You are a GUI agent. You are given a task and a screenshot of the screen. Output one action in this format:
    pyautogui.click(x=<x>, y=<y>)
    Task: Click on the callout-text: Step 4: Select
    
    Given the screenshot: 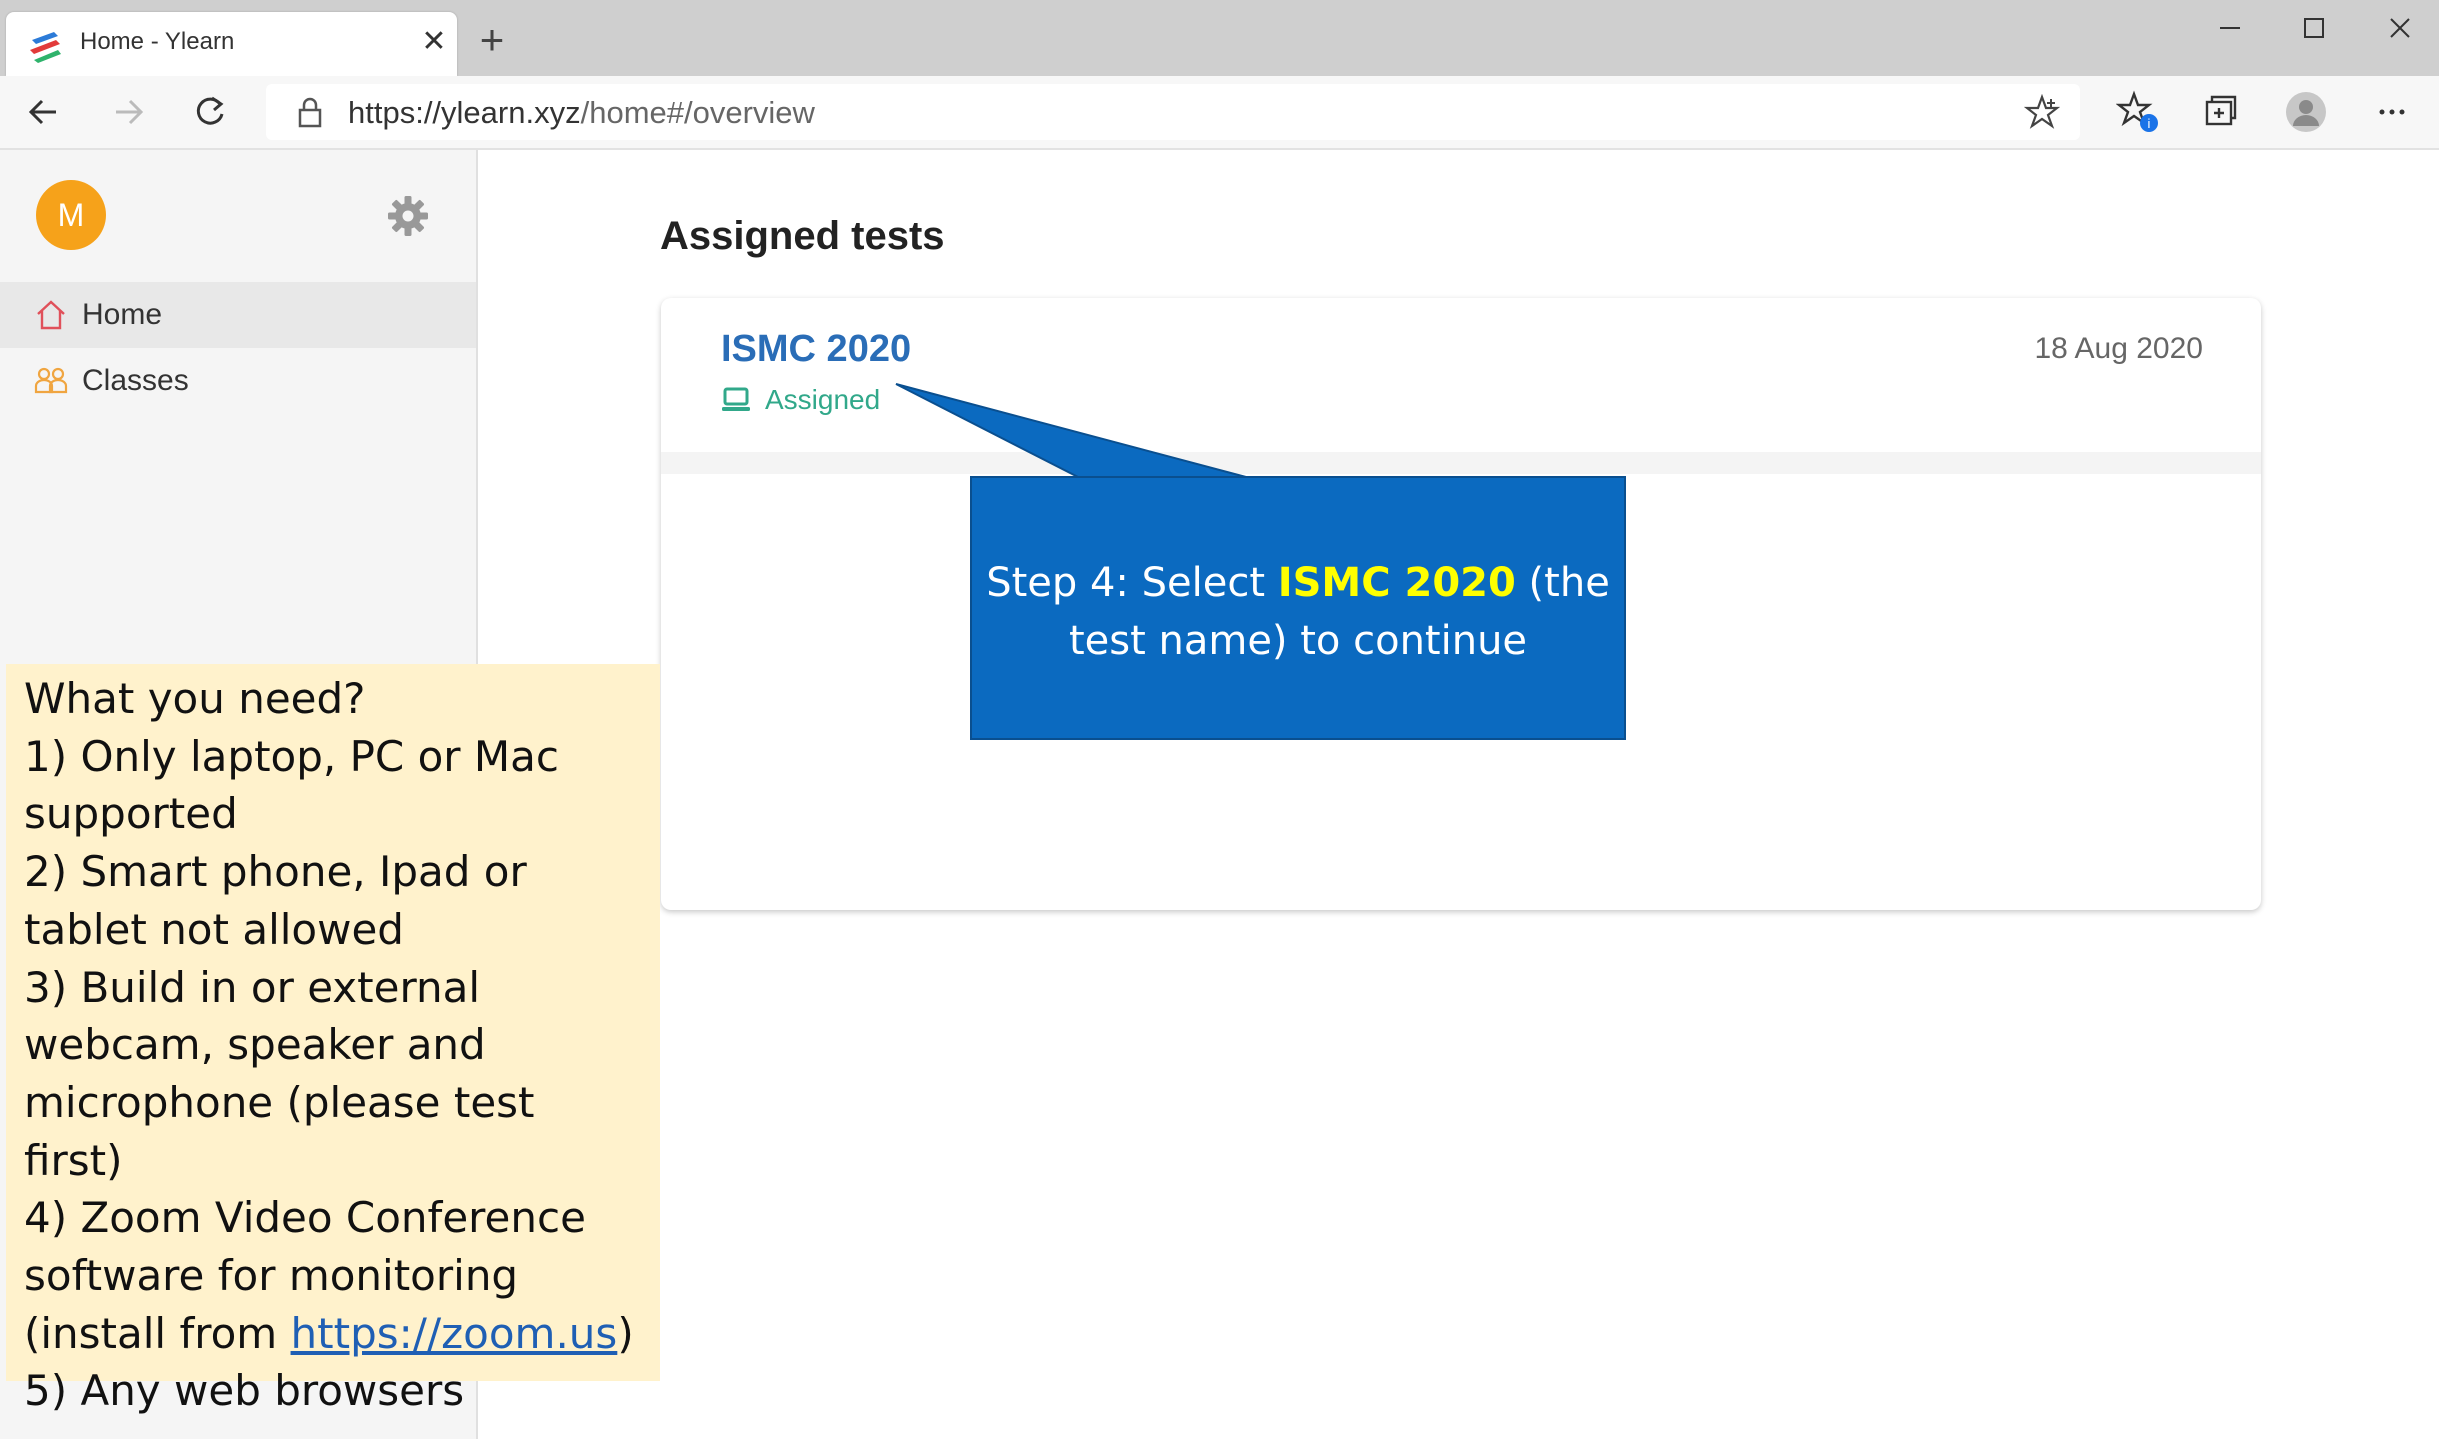 What is the action you would take?
    pyautogui.click(x=1132, y=583)
    